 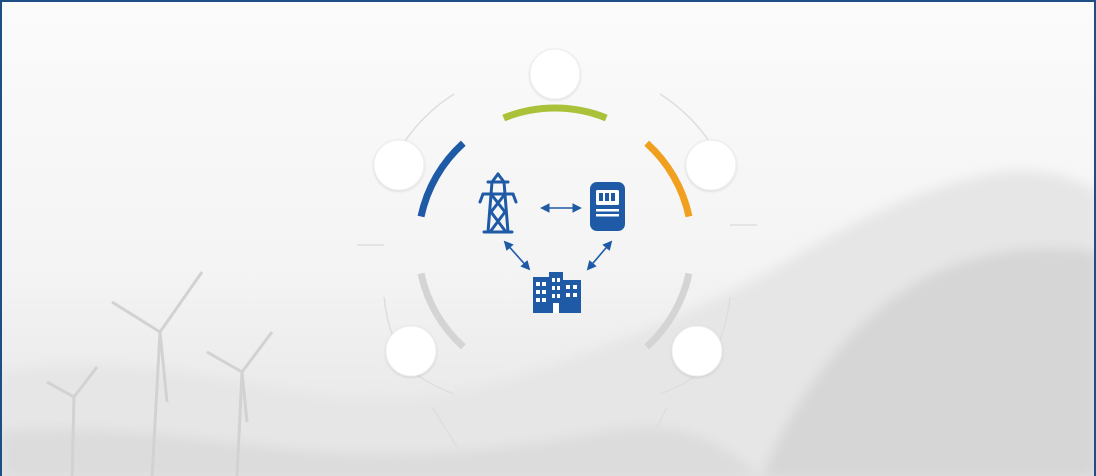 What do you see at coordinates (607, 206) in the screenshot?
I see `meter-icon` at bounding box center [607, 206].